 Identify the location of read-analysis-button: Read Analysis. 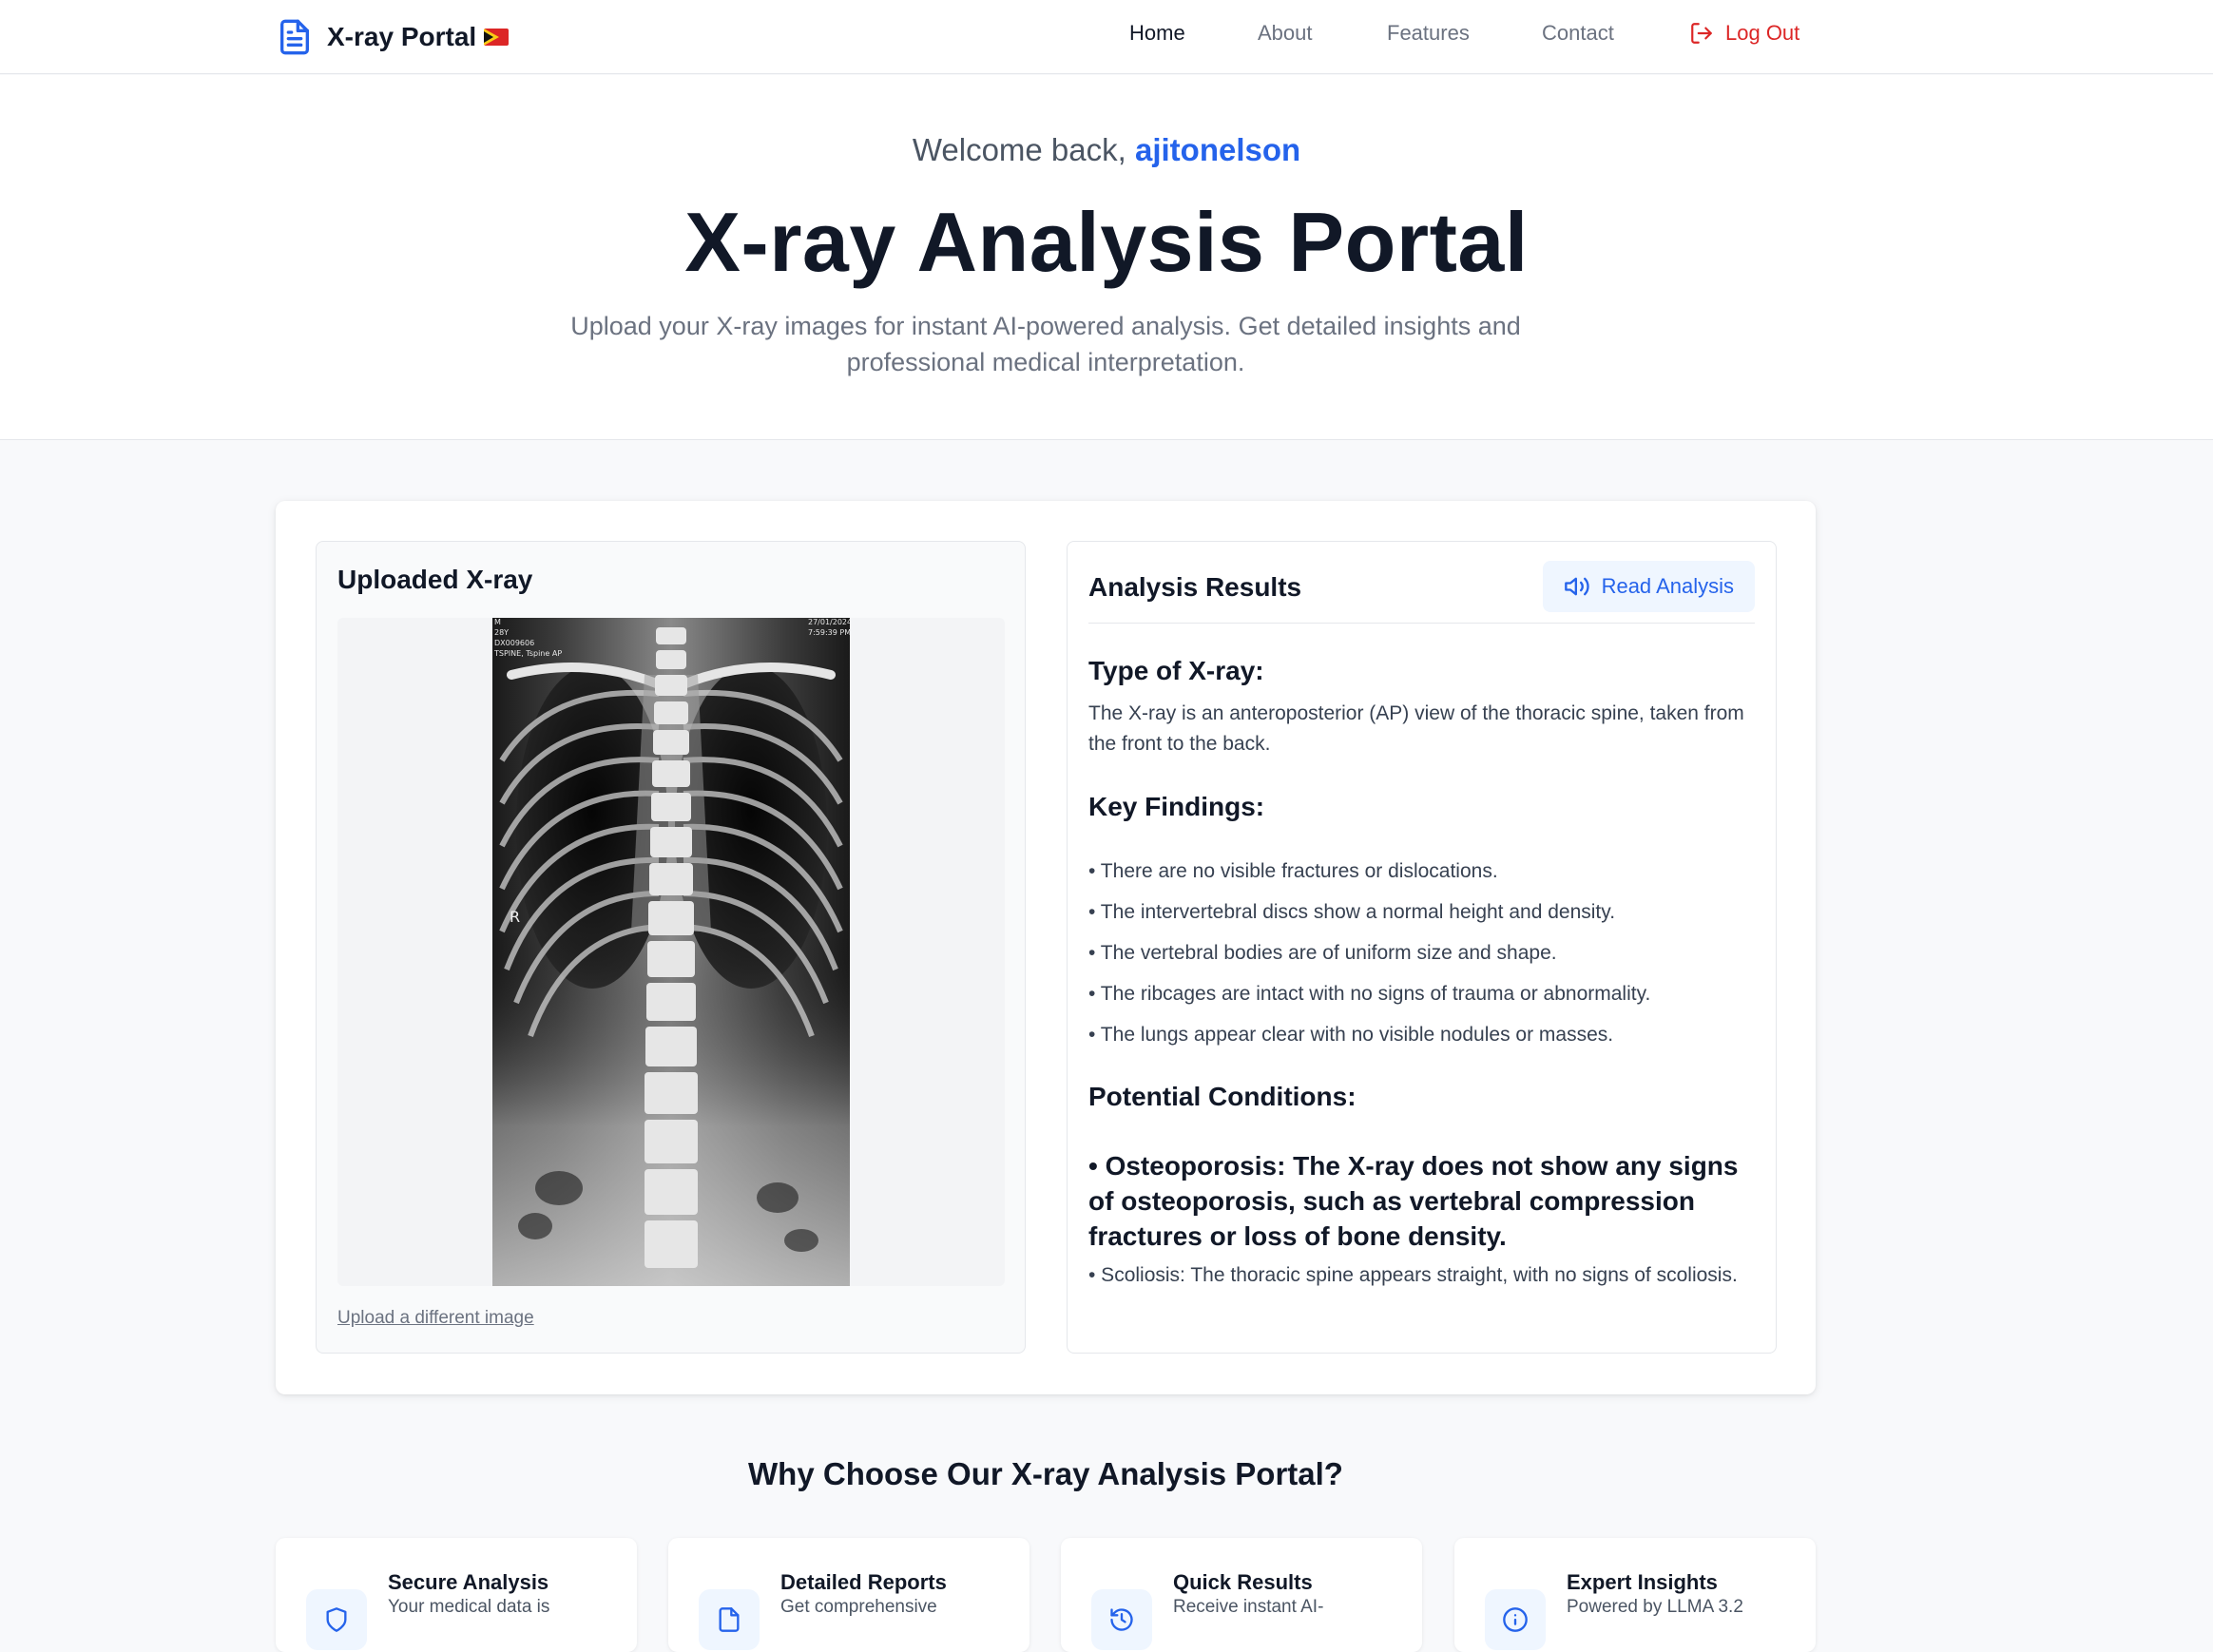
(1648, 586).